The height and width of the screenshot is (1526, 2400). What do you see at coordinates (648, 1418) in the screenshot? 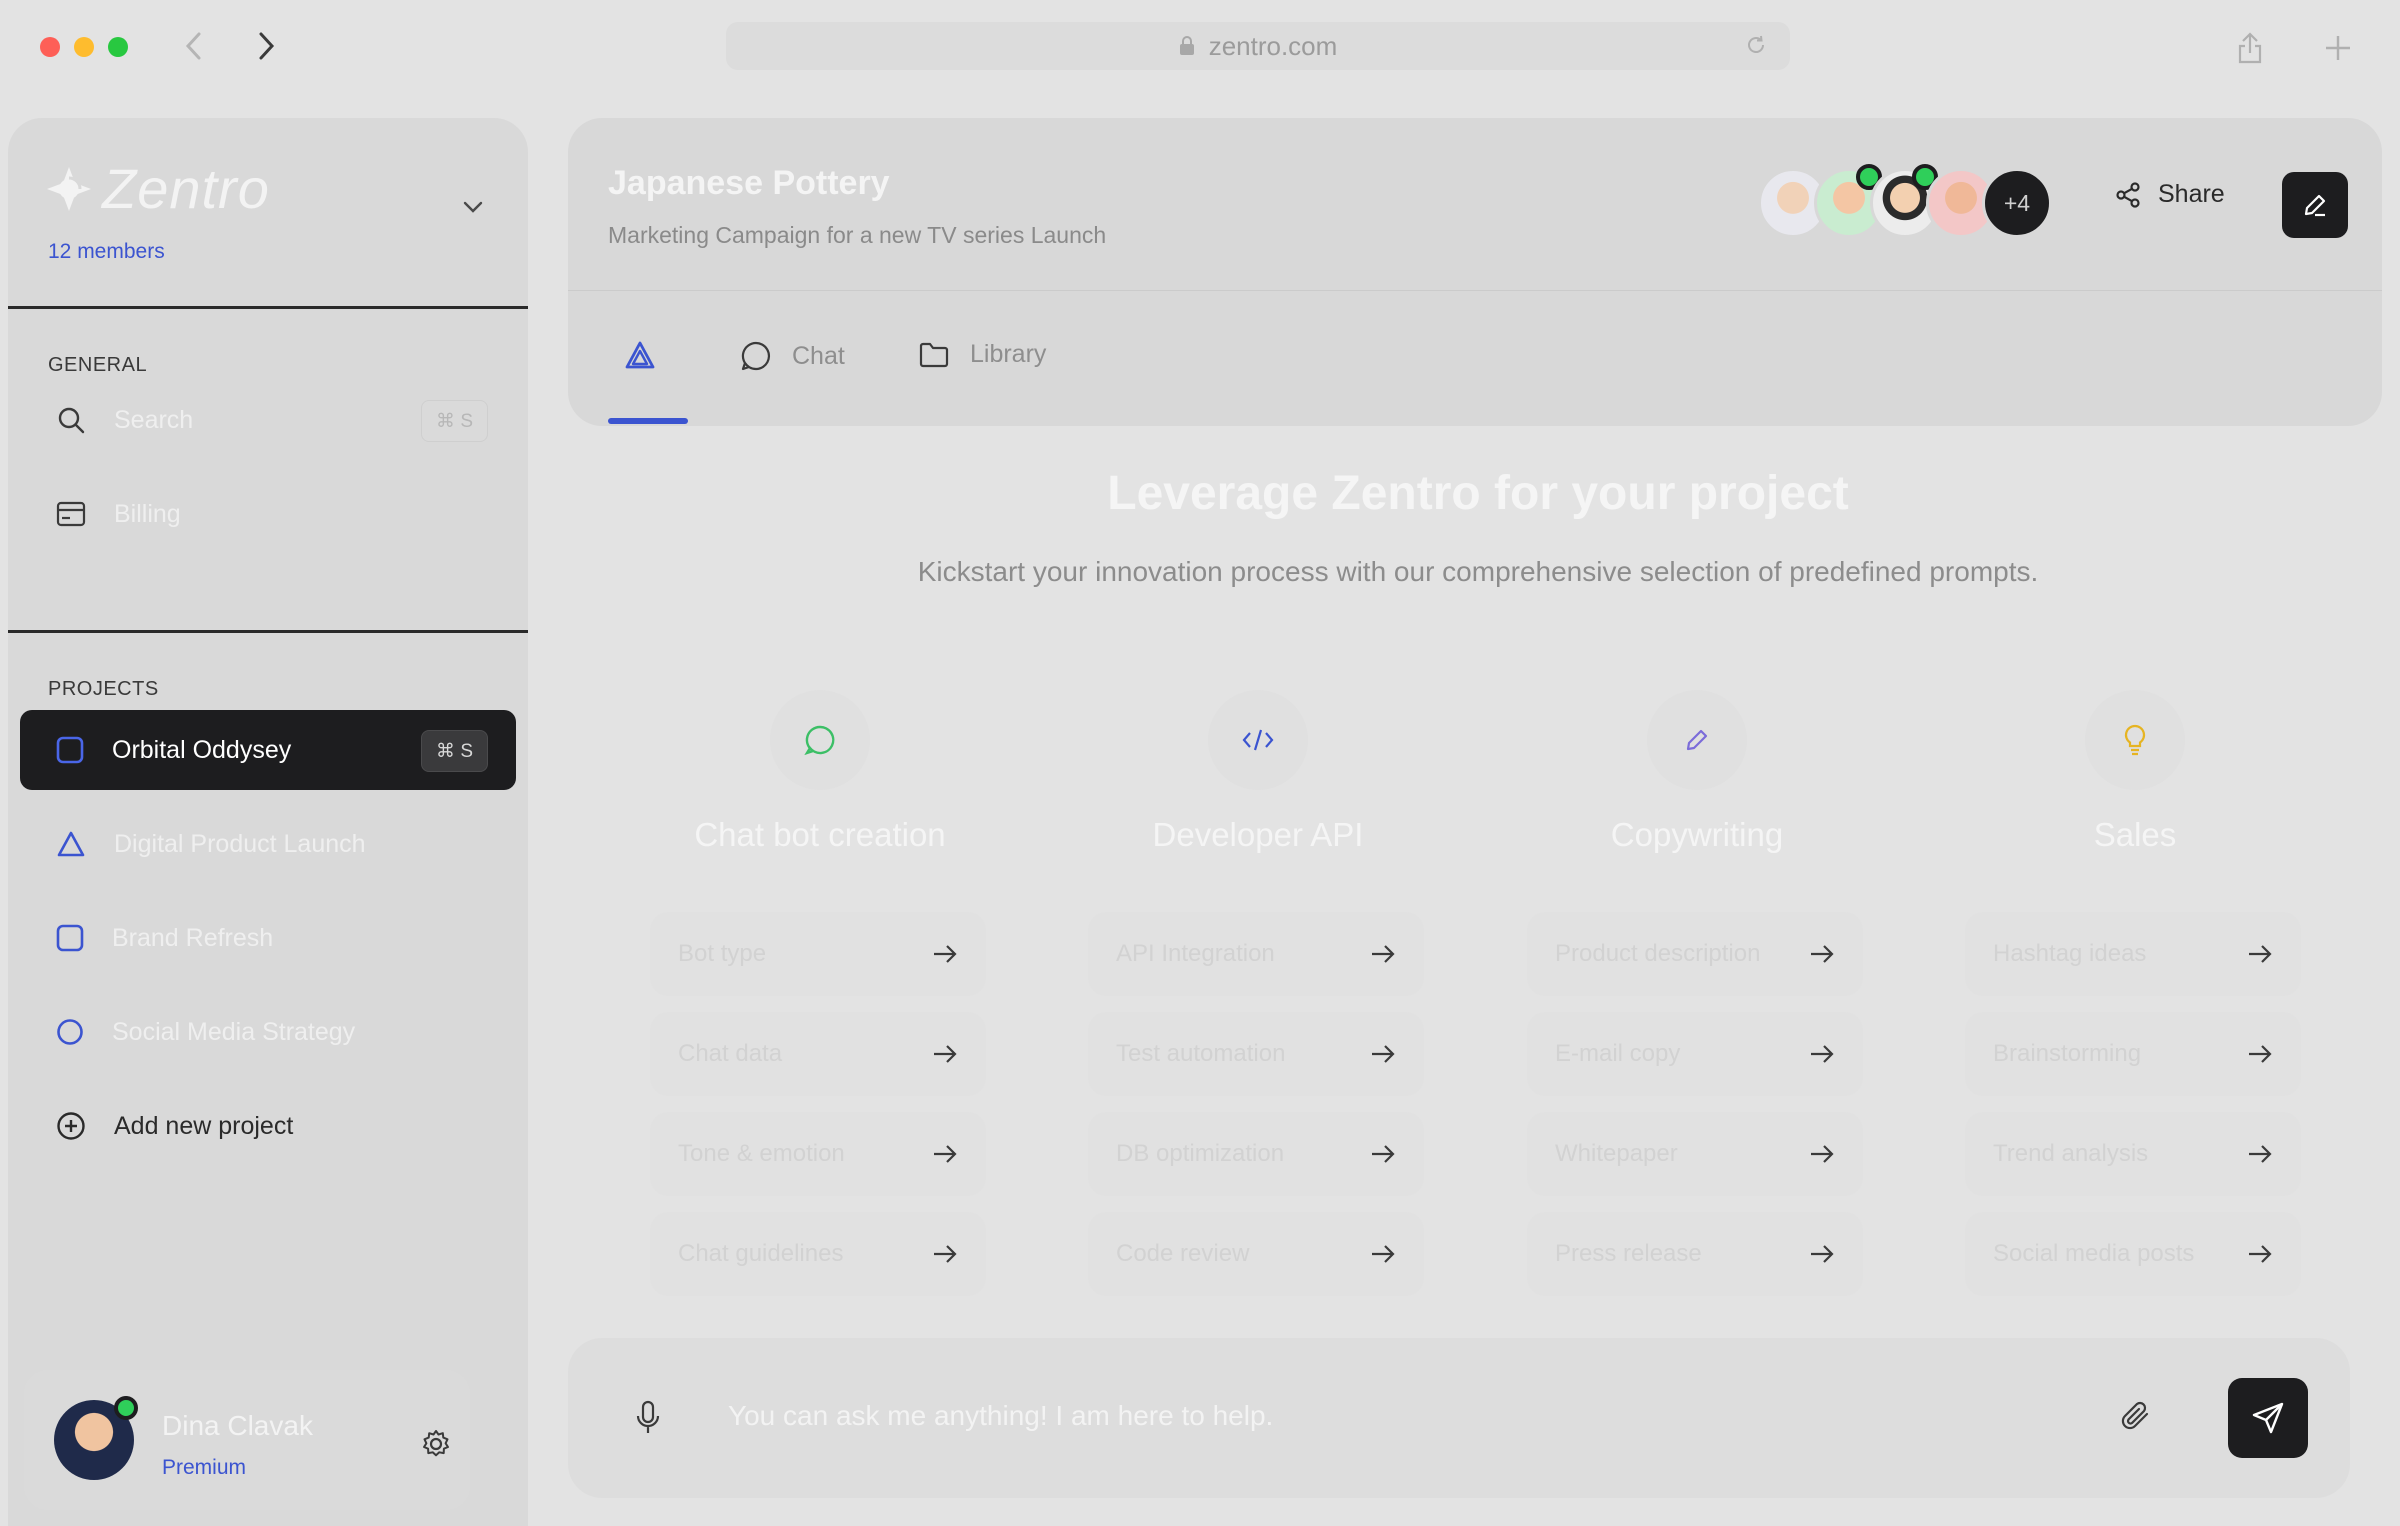
I see `voice-input-button` at bounding box center [648, 1418].